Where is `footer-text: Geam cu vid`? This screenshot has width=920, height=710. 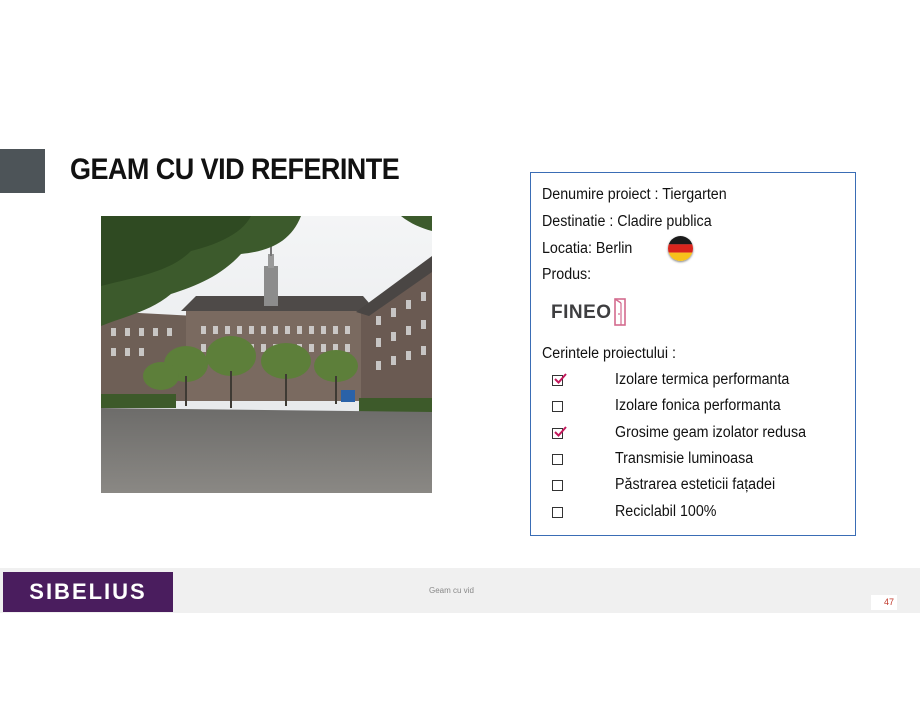
footer-text: Geam cu vid is located at coordinates (451, 590).